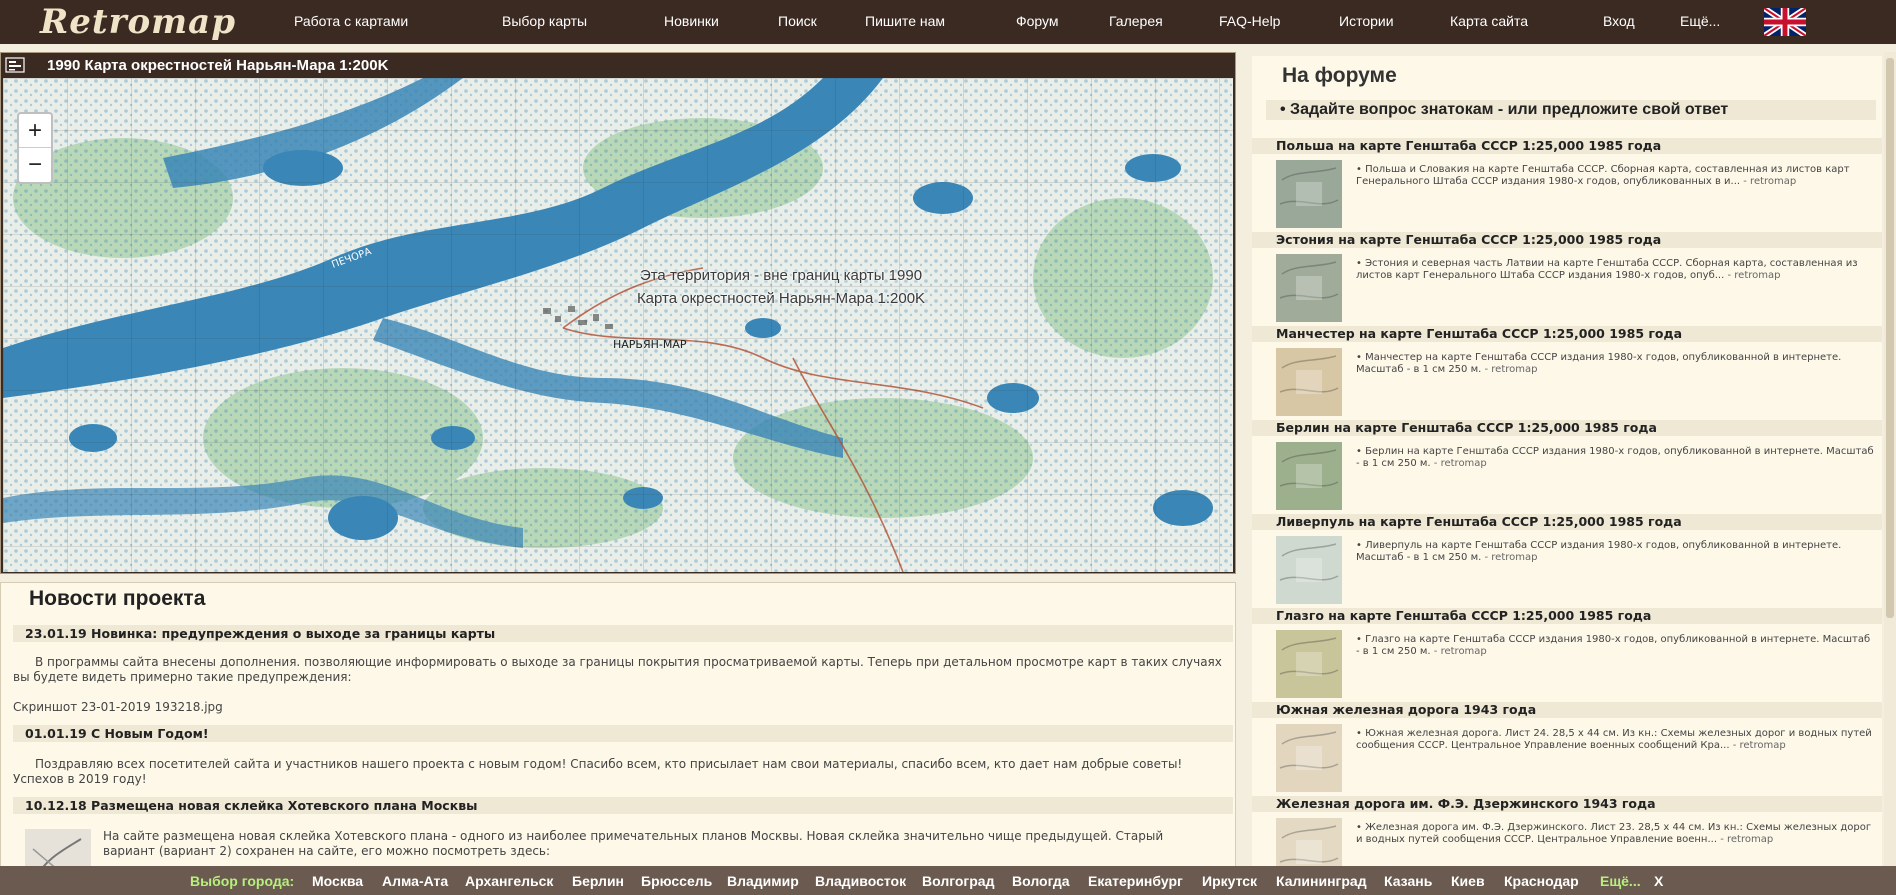 The height and width of the screenshot is (895, 1896). What do you see at coordinates (1890, 338) in the screenshot?
I see `page-scrollbar-thumb` at bounding box center [1890, 338].